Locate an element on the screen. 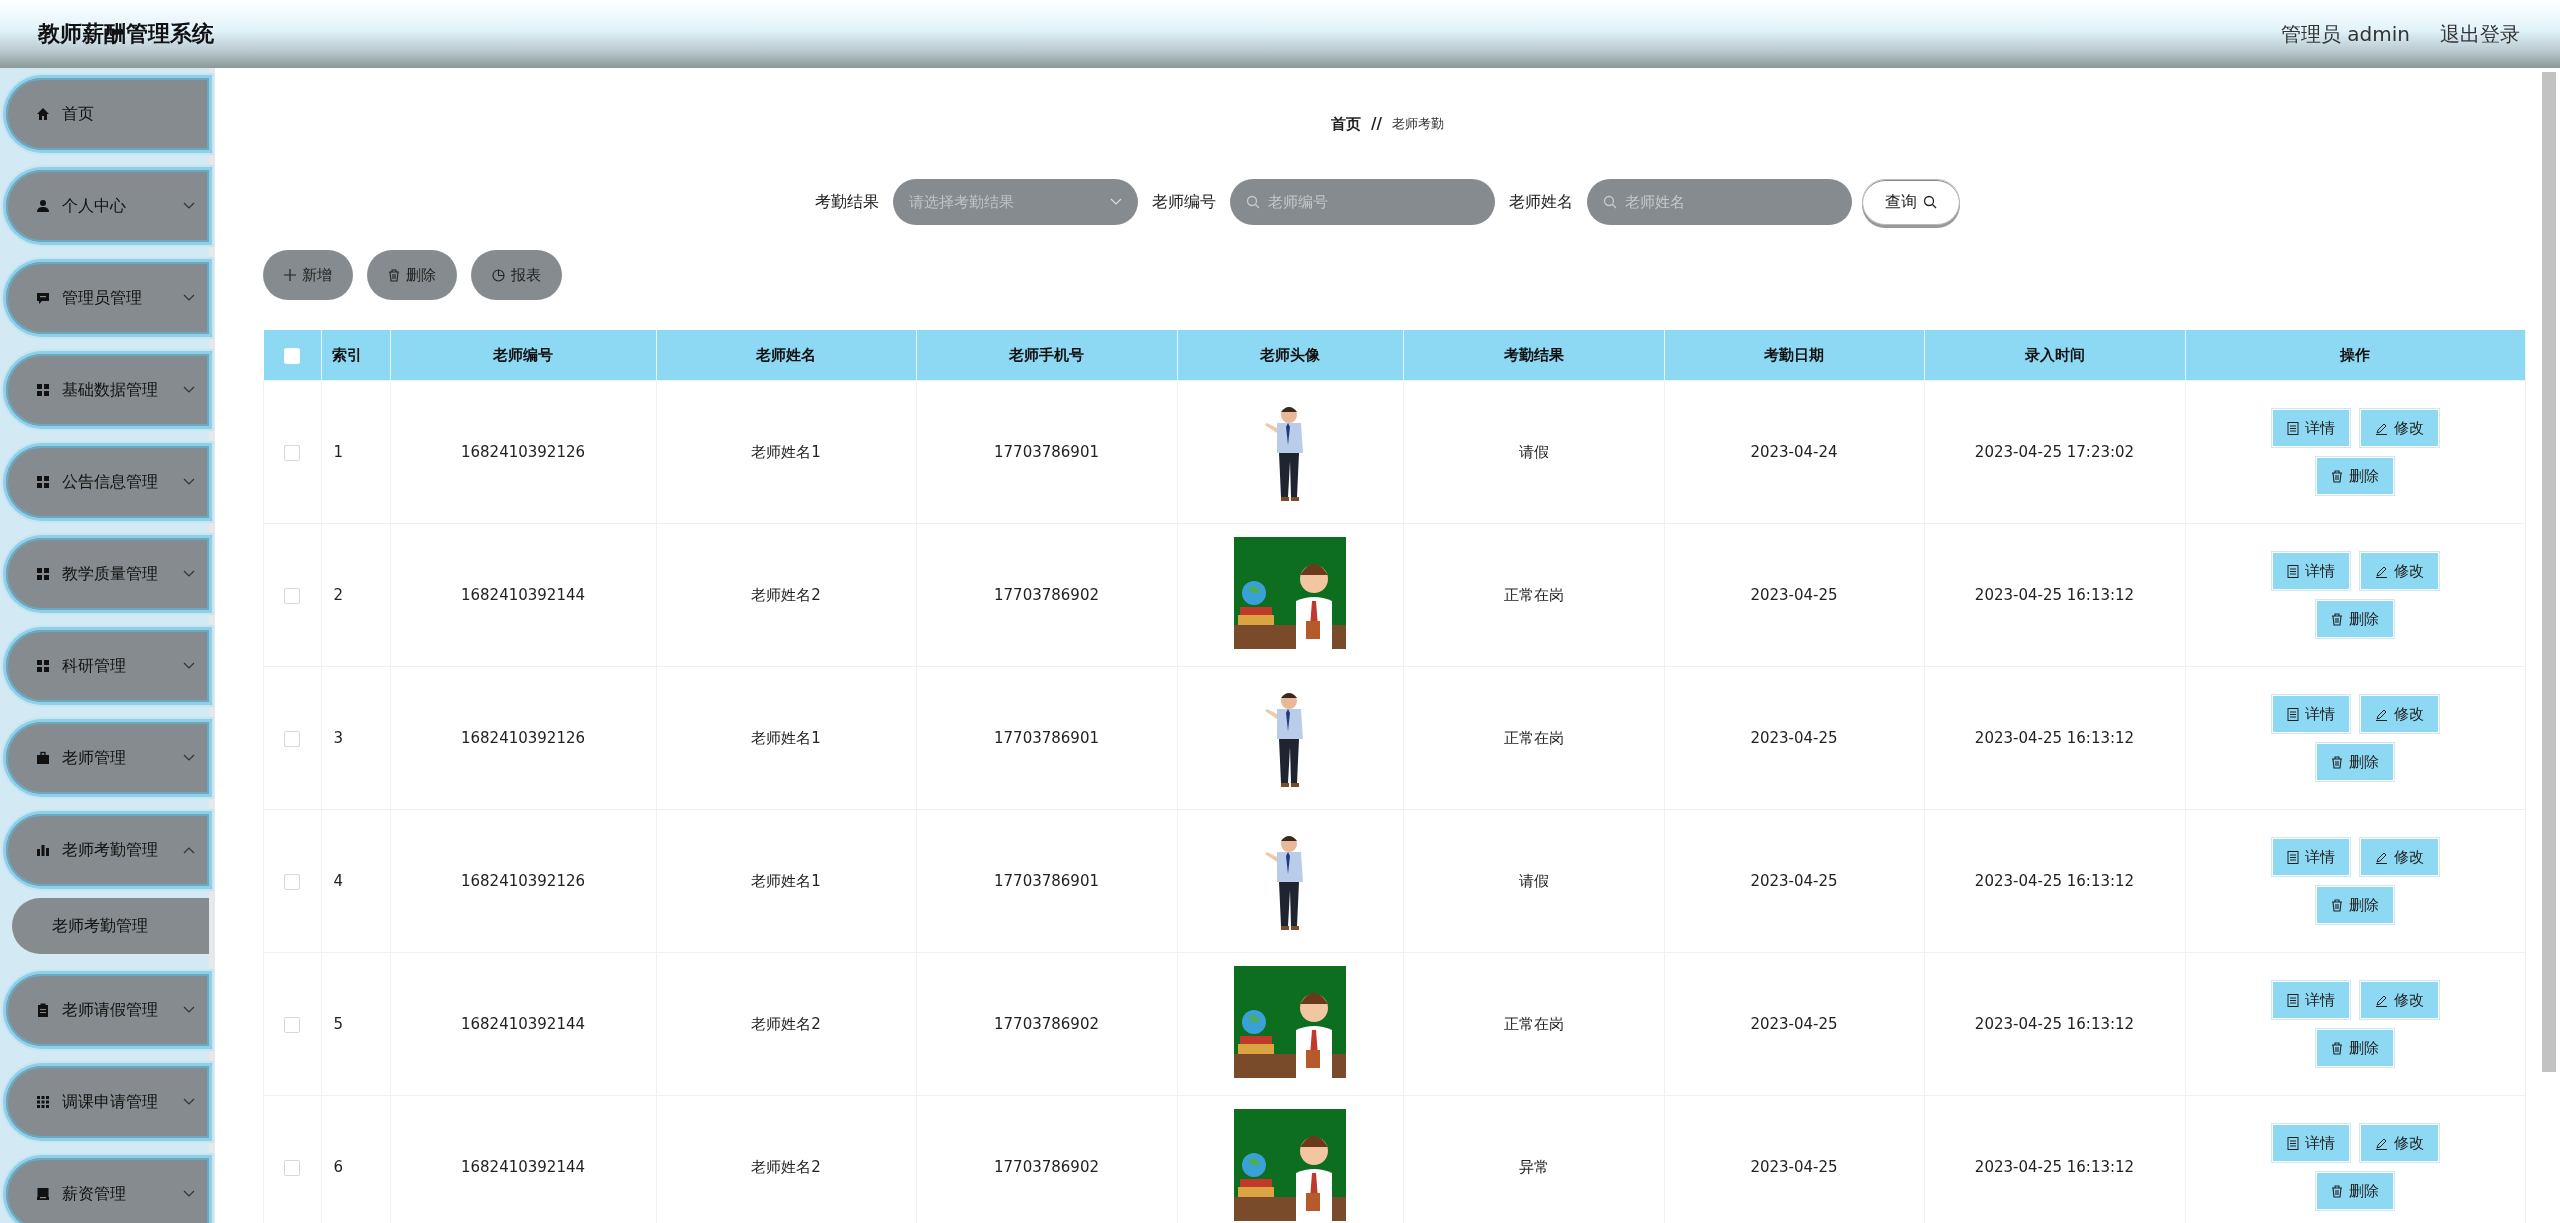 Image resolution: width=2560 pixels, height=1223 pixels. breadcrumb-current: 老师考勤 is located at coordinates (1418, 124).